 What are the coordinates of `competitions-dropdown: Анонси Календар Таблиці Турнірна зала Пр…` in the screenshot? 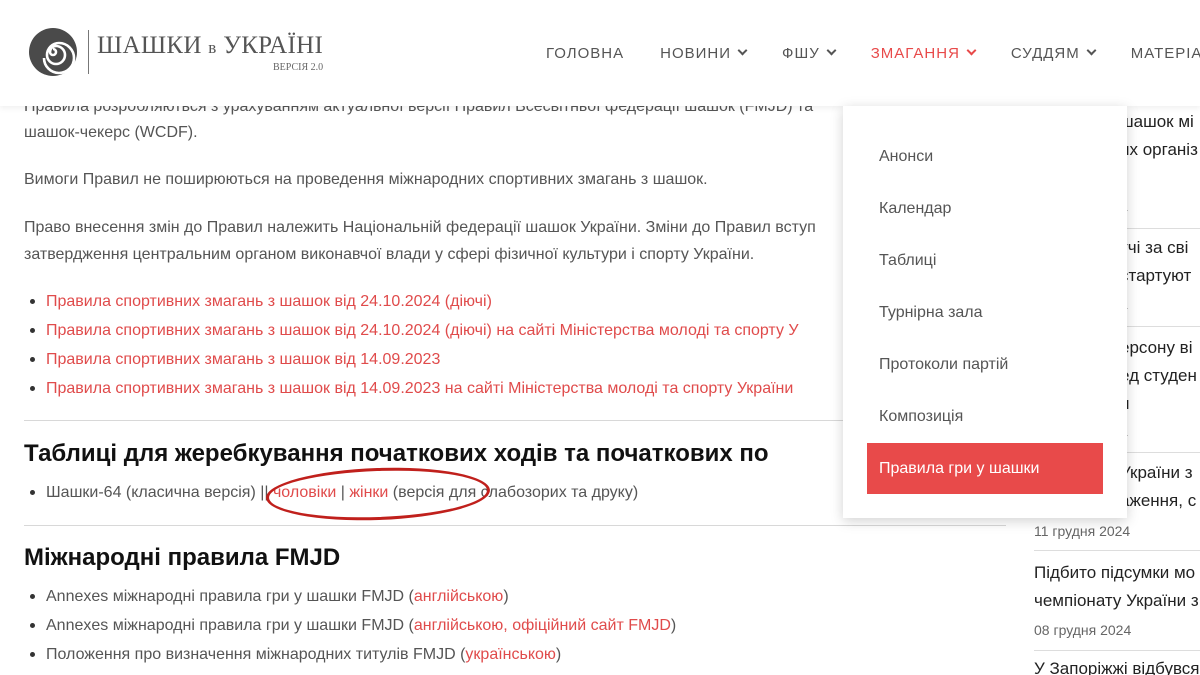 It's located at (985, 312).